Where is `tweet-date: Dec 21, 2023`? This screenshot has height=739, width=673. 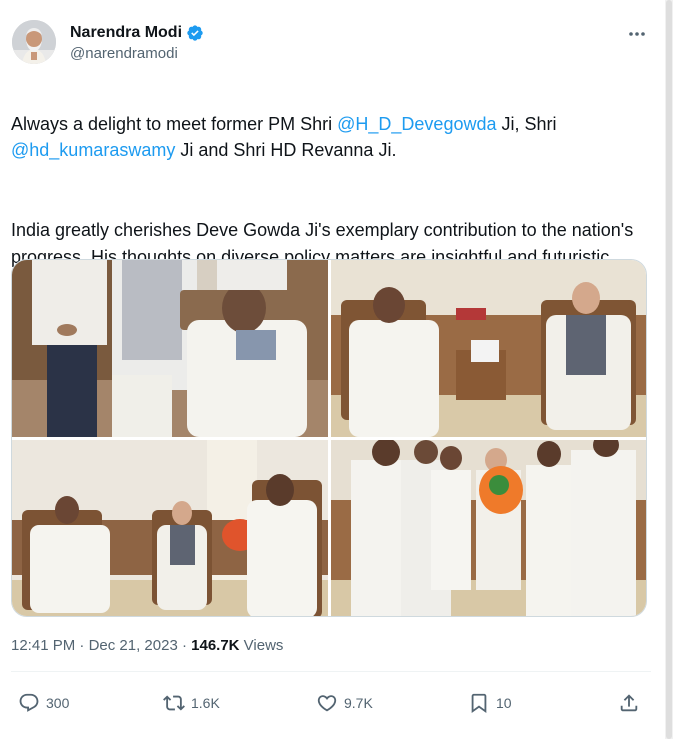
tweet-date: Dec 21, 2023 is located at coordinates (133, 645).